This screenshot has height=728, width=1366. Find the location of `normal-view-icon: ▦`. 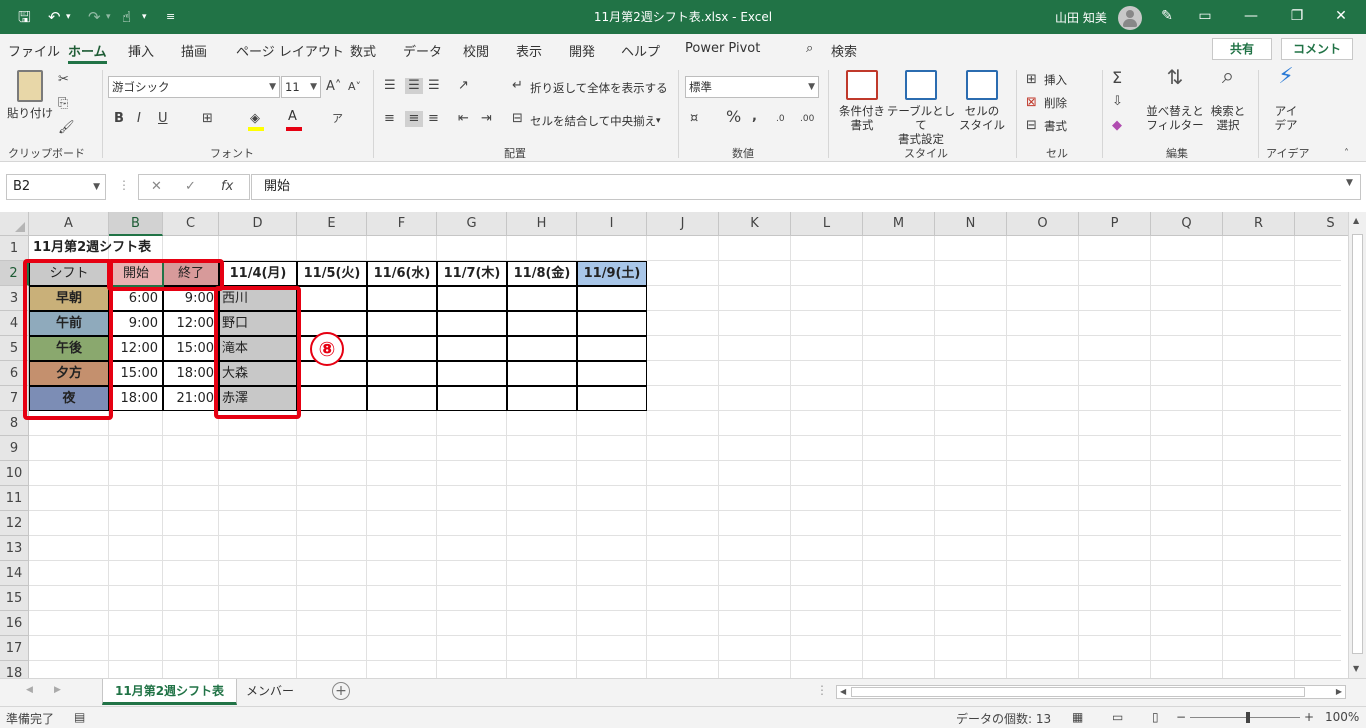

normal-view-icon: ▦ is located at coordinates (1077, 717).